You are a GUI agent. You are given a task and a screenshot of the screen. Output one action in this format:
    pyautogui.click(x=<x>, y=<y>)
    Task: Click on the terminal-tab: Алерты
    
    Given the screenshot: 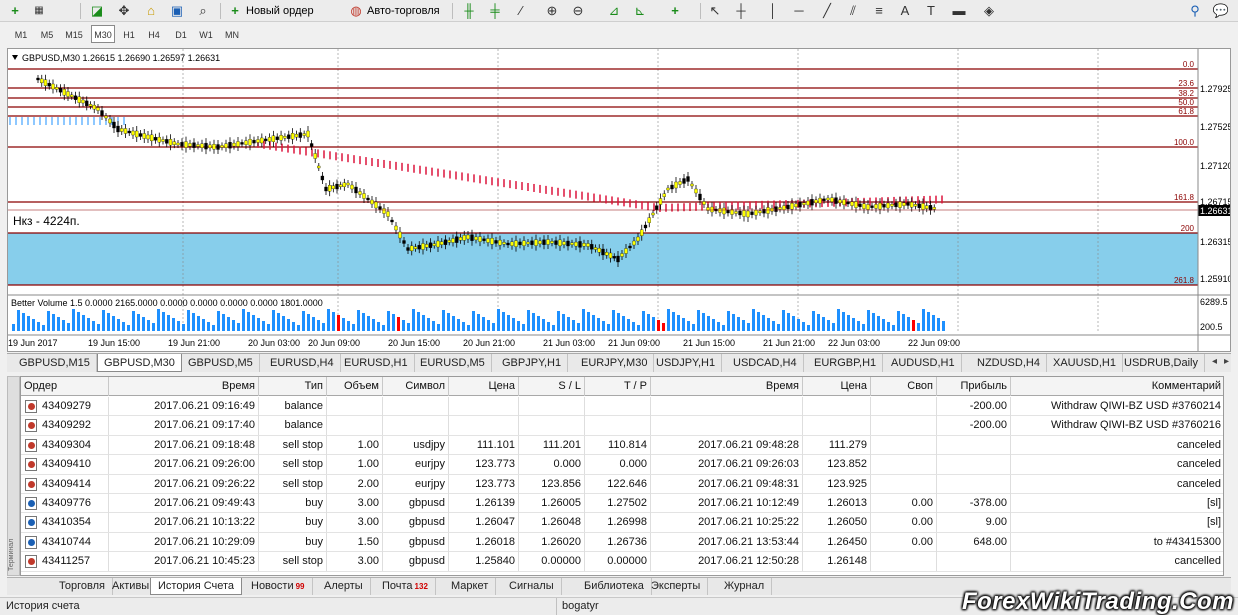 What is the action you would take?
    pyautogui.click(x=344, y=586)
    